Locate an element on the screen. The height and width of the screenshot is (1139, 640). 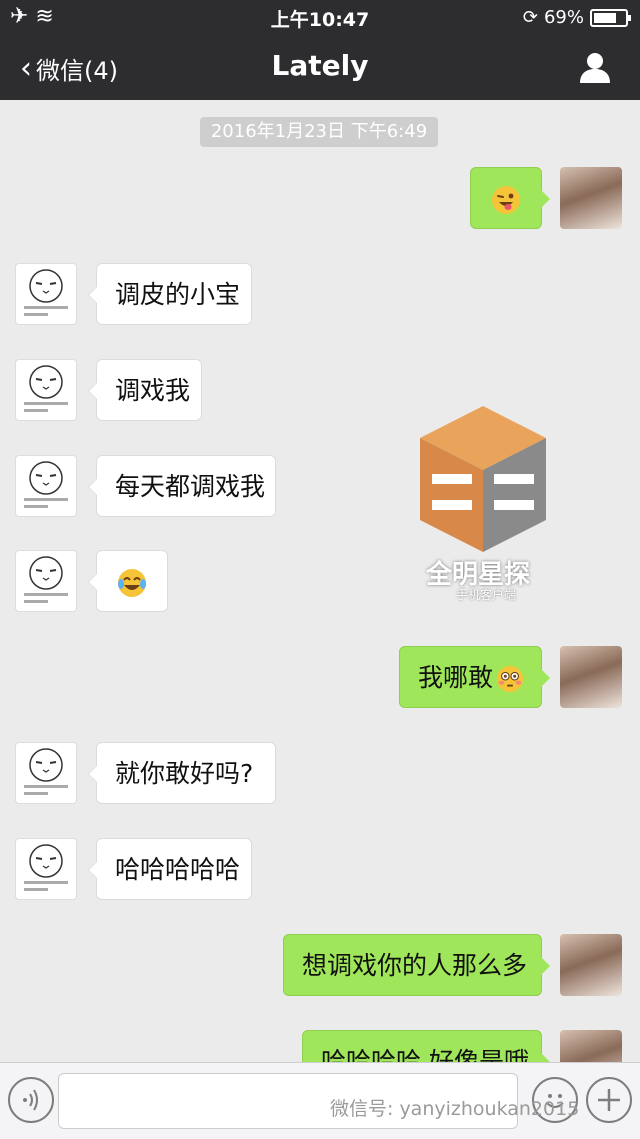
message-bubble-incoming is located at coordinates (128, 581).